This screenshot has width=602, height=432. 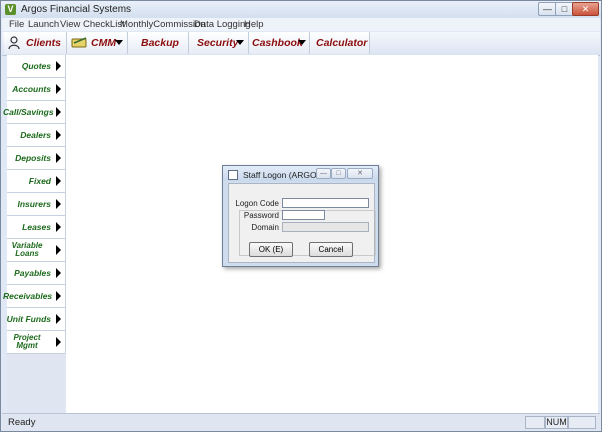 I want to click on sidebar-item-insurers: Insurers, so click(x=36, y=204).